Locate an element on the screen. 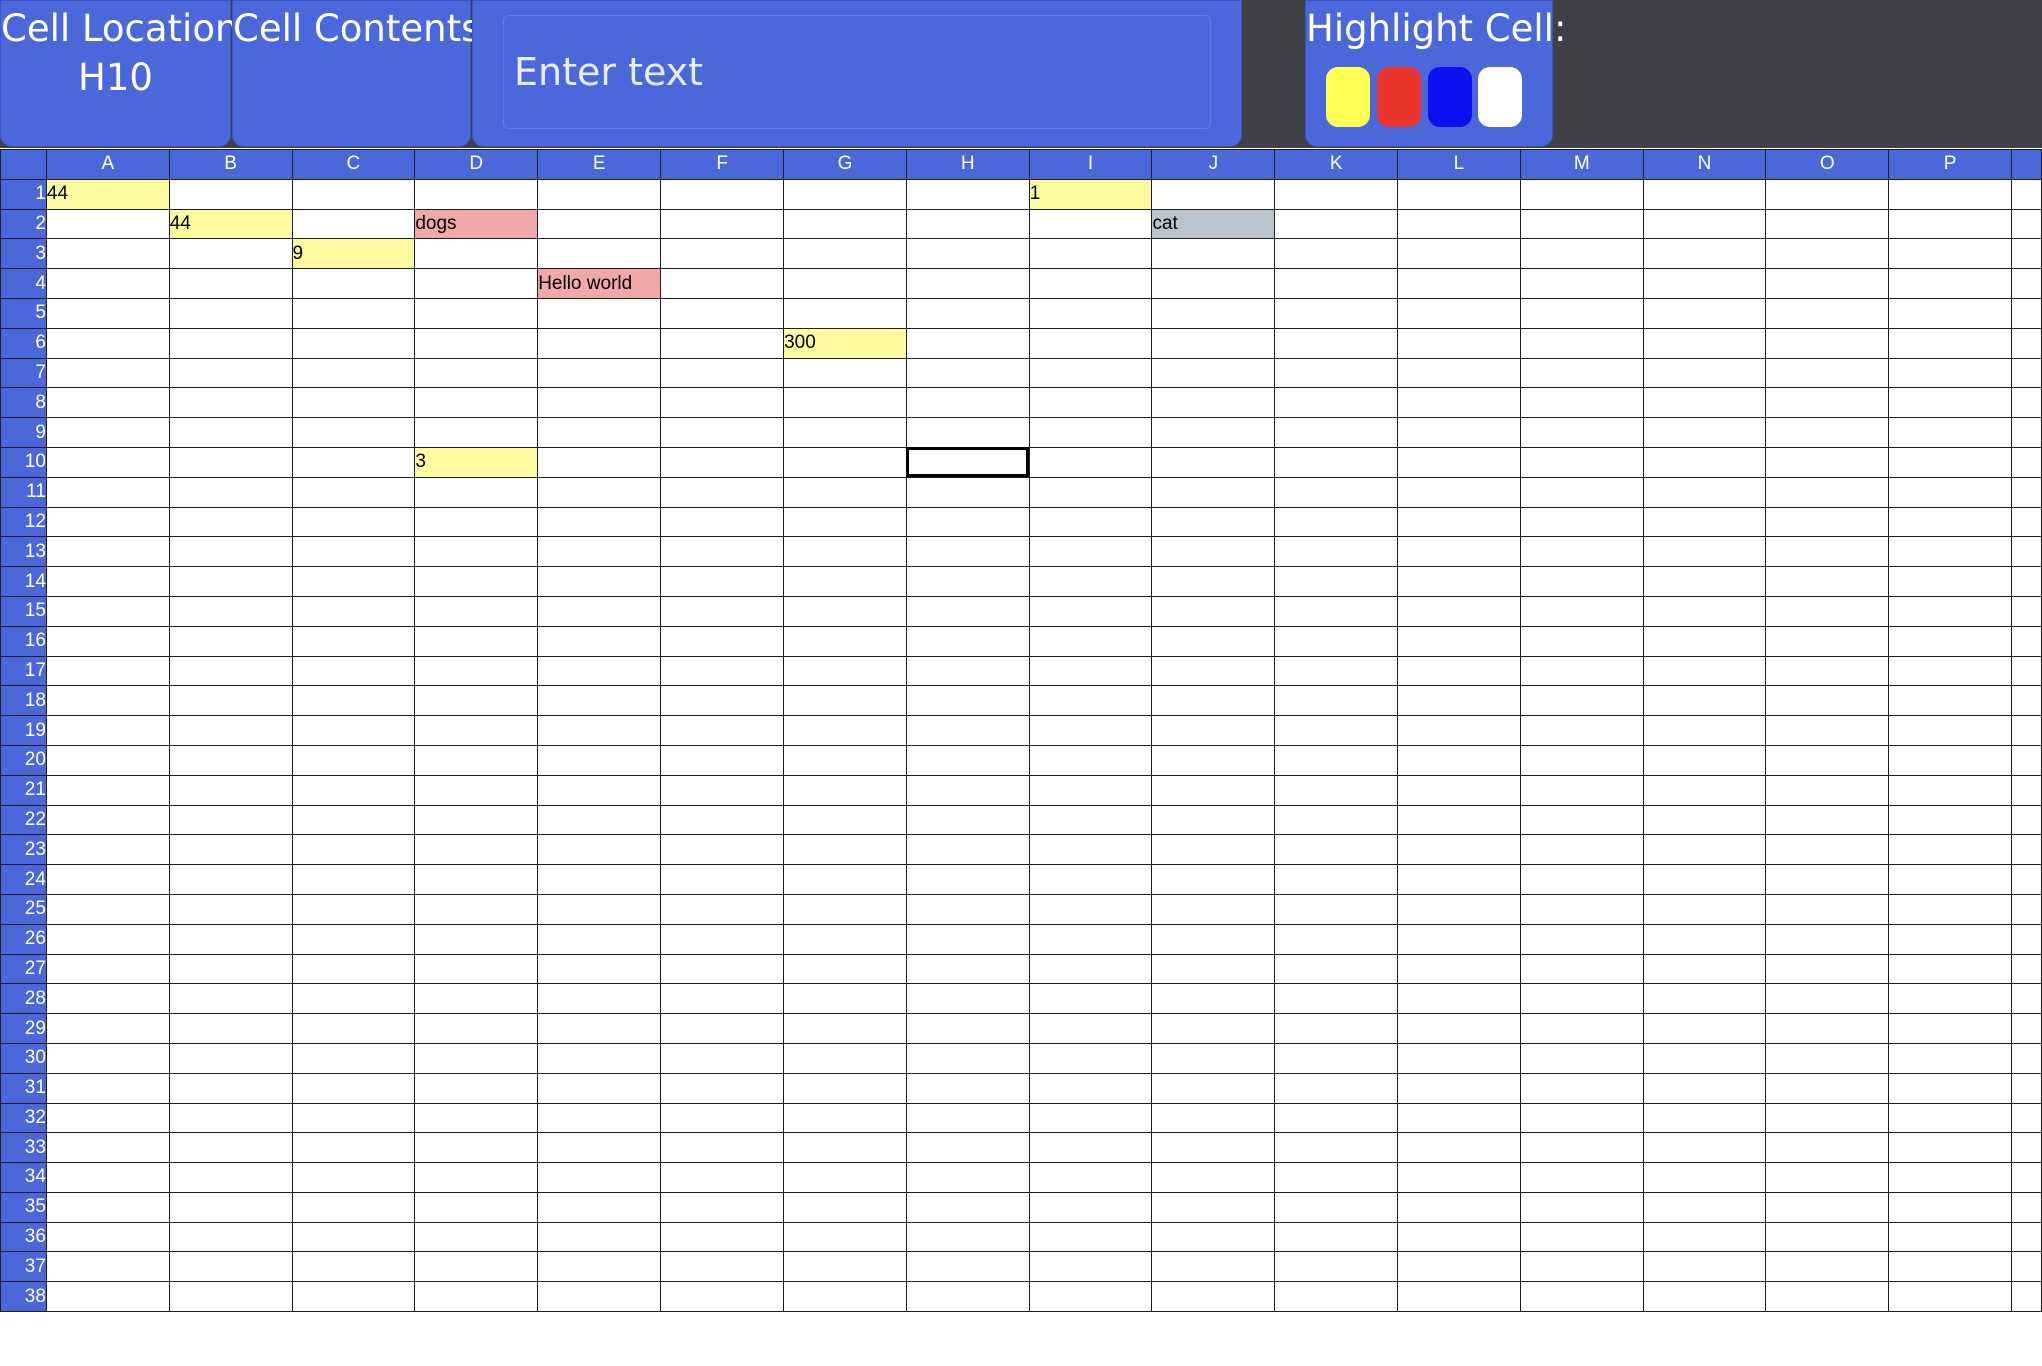 Image resolution: width=2042 pixels, height=1366 pixels. cell-O31 is located at coordinates (1827, 1088).